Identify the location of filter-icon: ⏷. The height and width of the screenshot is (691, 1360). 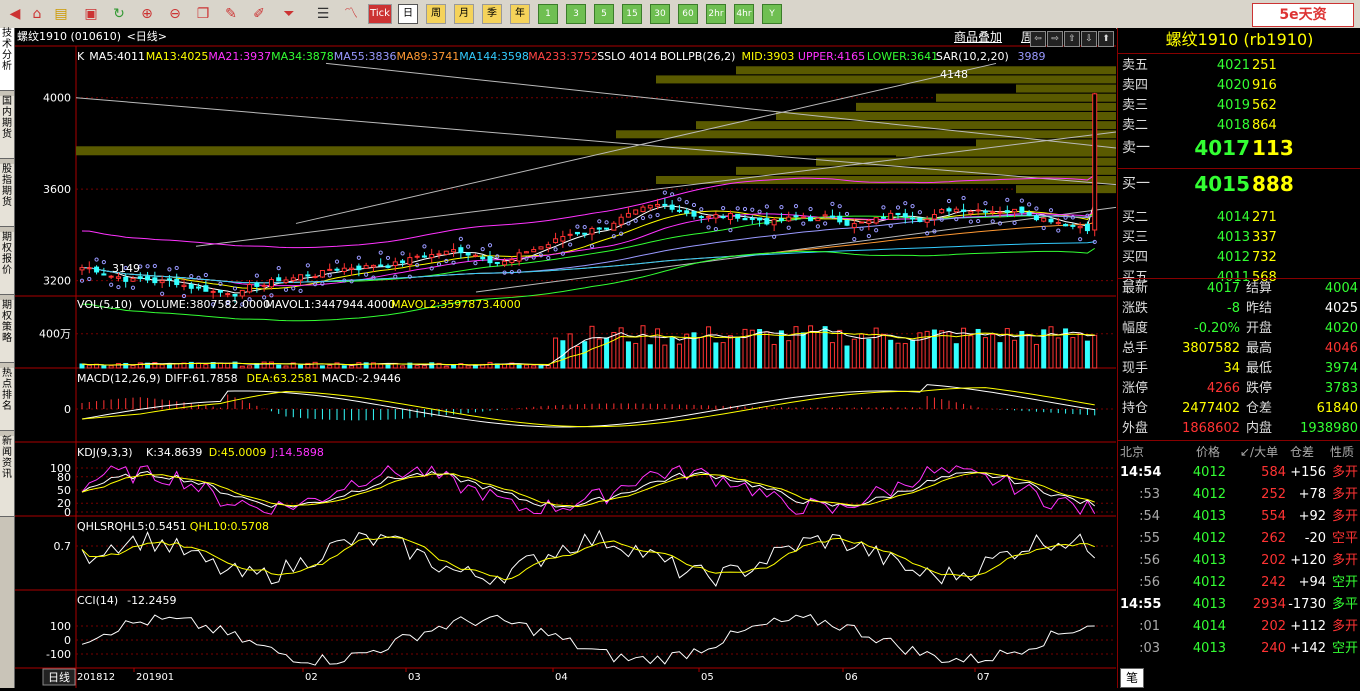
(289, 14).